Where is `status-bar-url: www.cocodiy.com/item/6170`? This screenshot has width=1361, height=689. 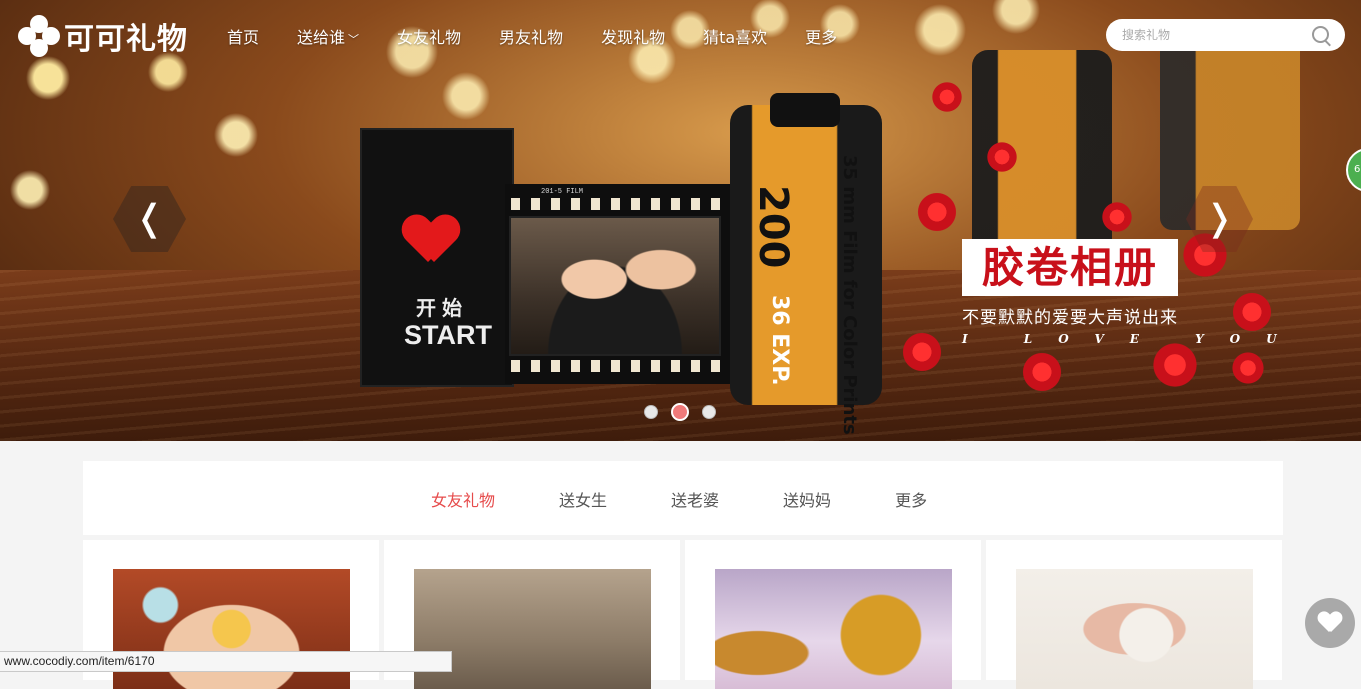 status-bar-url: www.cocodiy.com/item/6170 is located at coordinates (226, 661).